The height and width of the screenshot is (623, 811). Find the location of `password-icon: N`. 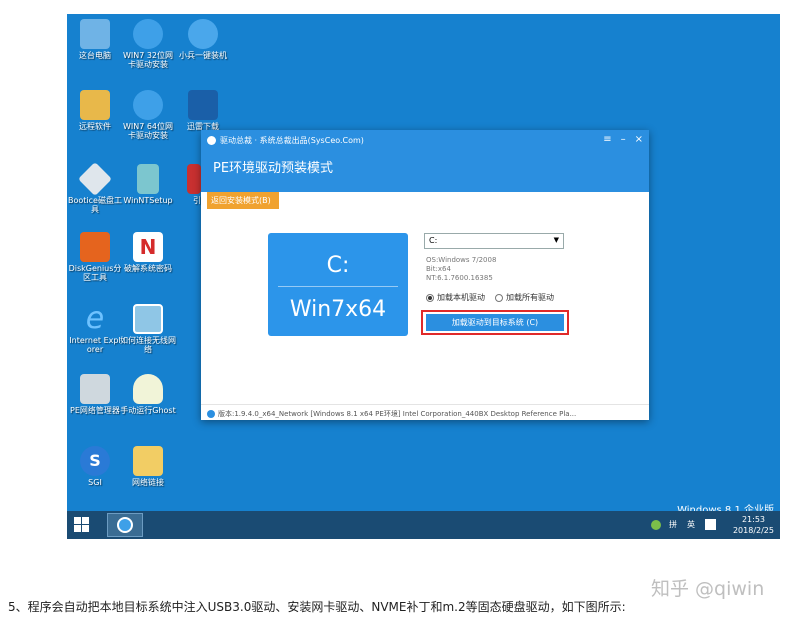

password-icon: N is located at coordinates (148, 247).